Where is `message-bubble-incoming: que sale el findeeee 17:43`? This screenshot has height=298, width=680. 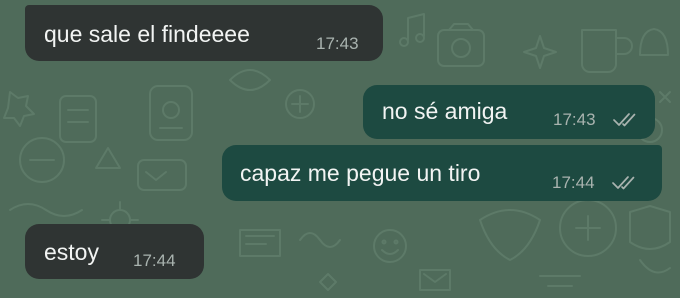
message-bubble-incoming: que sale el findeeee 17:43 is located at coordinates (204, 33).